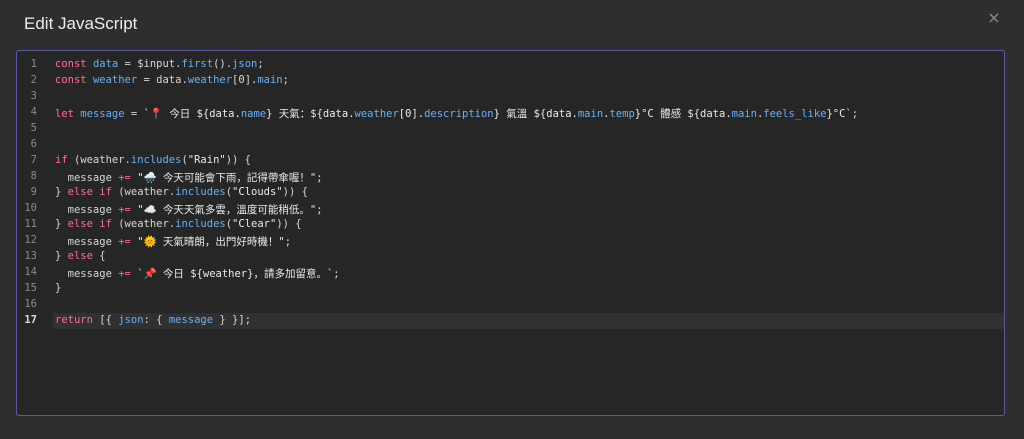 This screenshot has width=1024, height=439. What do you see at coordinates (30, 304) in the screenshot?
I see `line-number: 16` at bounding box center [30, 304].